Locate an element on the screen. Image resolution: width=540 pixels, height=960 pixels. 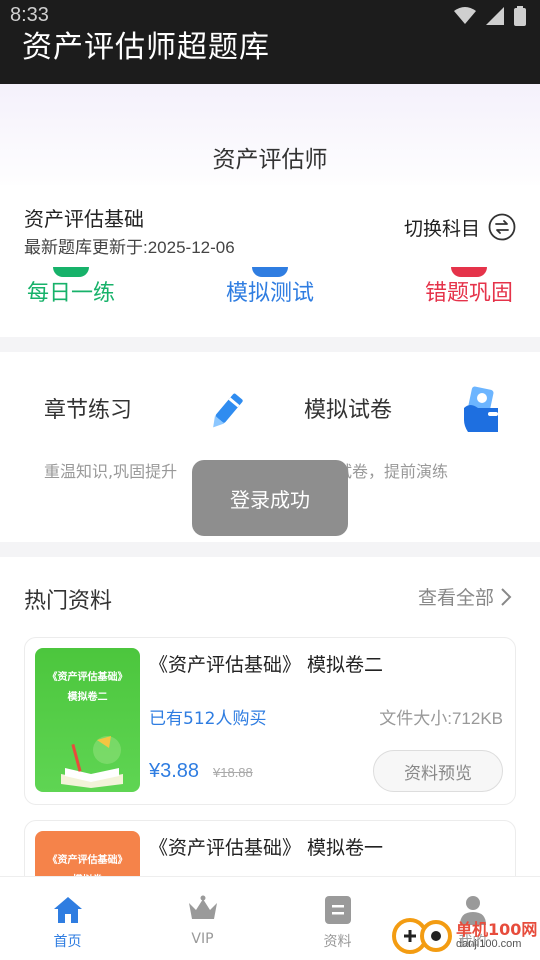
chapter-practice-entry: 章节练习 重温知识,巩固提升 is located at coordinates (110, 436).